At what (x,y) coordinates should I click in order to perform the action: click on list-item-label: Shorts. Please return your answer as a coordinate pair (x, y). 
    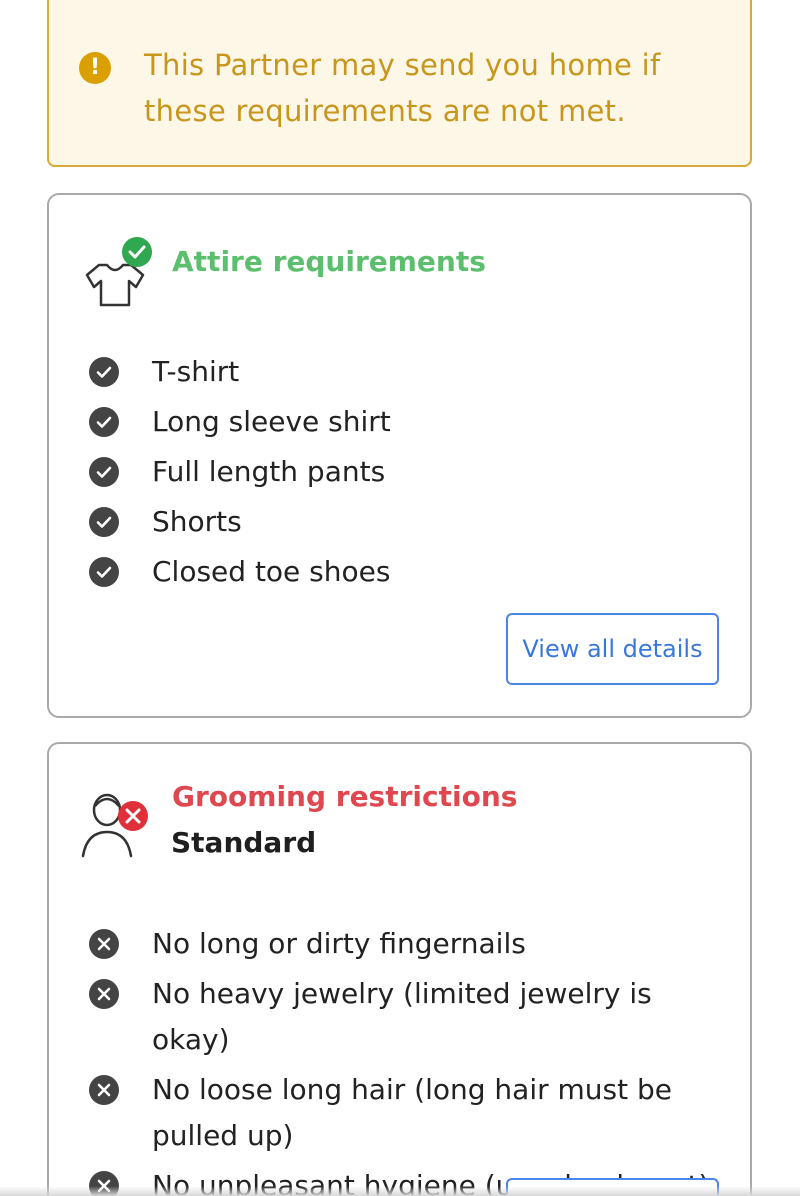
    Looking at the image, I should click on (197, 521).